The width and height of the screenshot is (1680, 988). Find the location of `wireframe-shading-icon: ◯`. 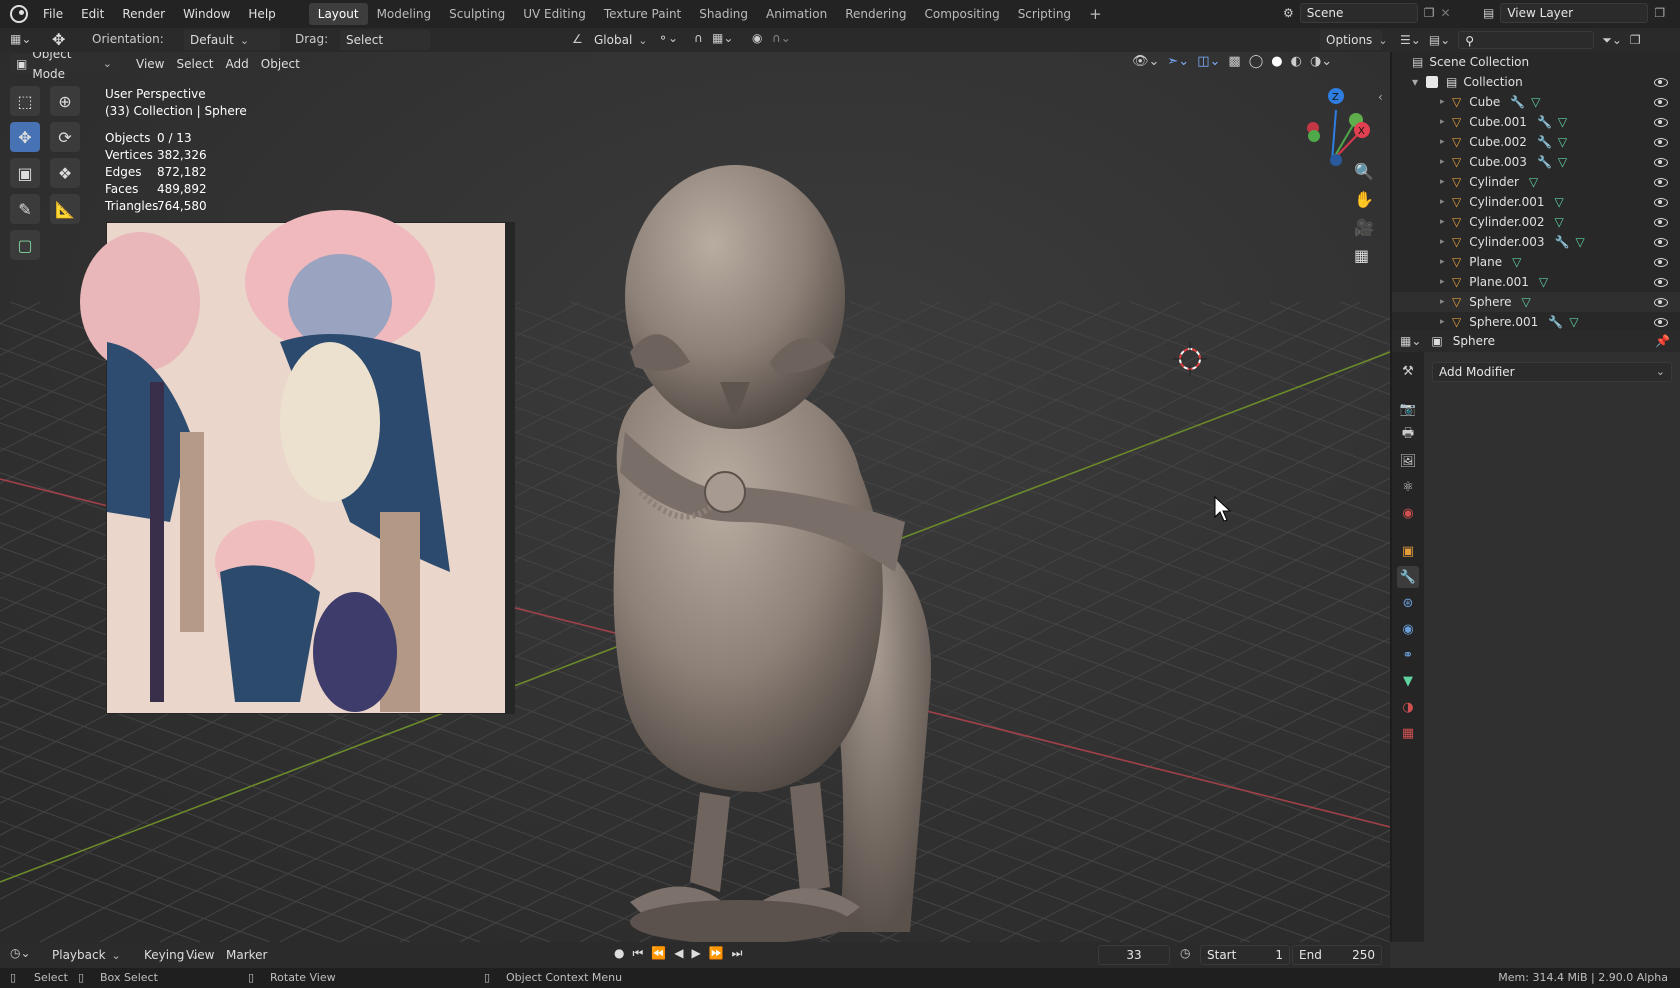

wireframe-shading-icon: ◯ is located at coordinates (1256, 61).